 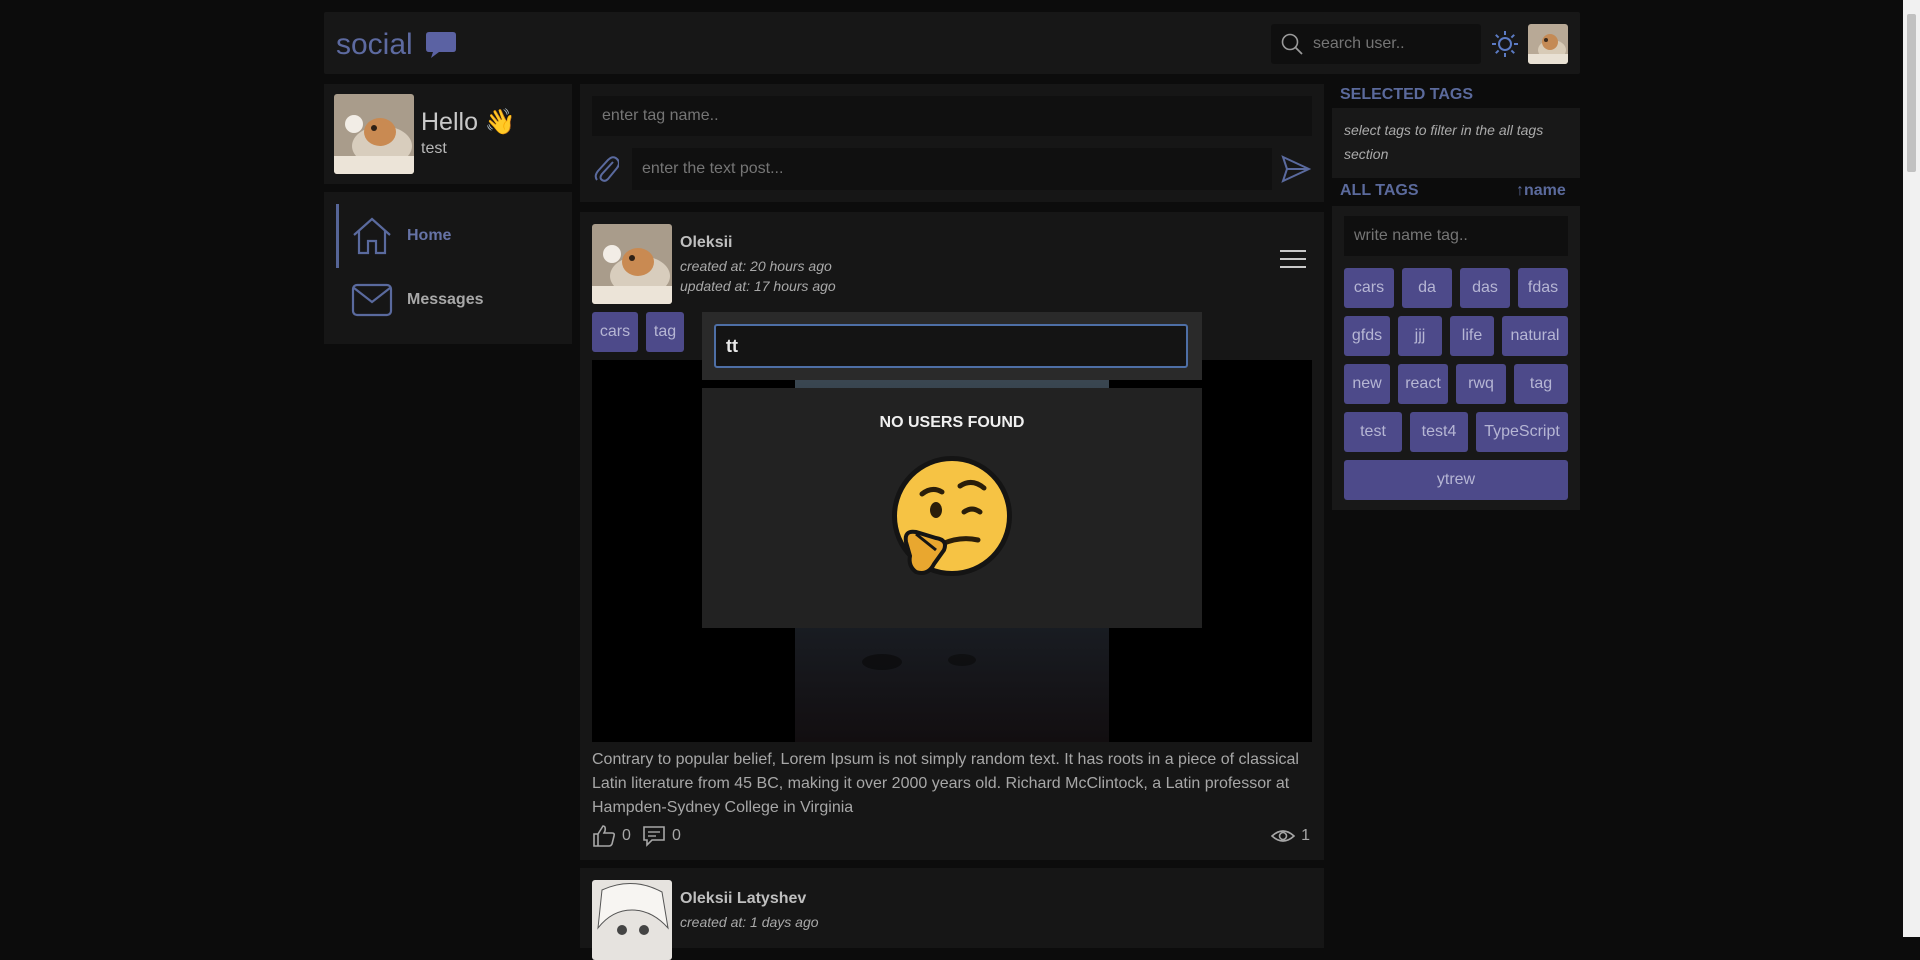 I want to click on user-search-input, so click(x=1393, y=44).